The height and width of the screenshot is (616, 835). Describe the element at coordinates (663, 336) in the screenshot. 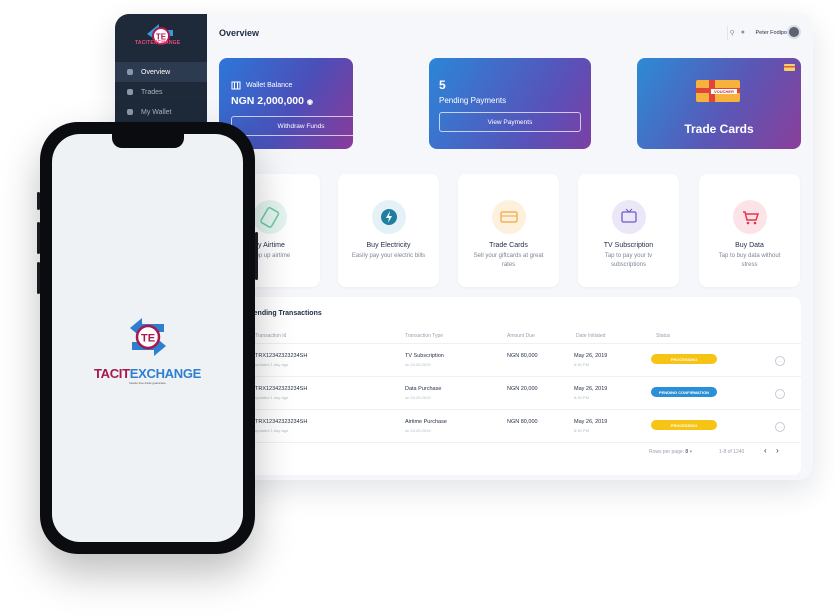

I see `column-header: Status` at that location.